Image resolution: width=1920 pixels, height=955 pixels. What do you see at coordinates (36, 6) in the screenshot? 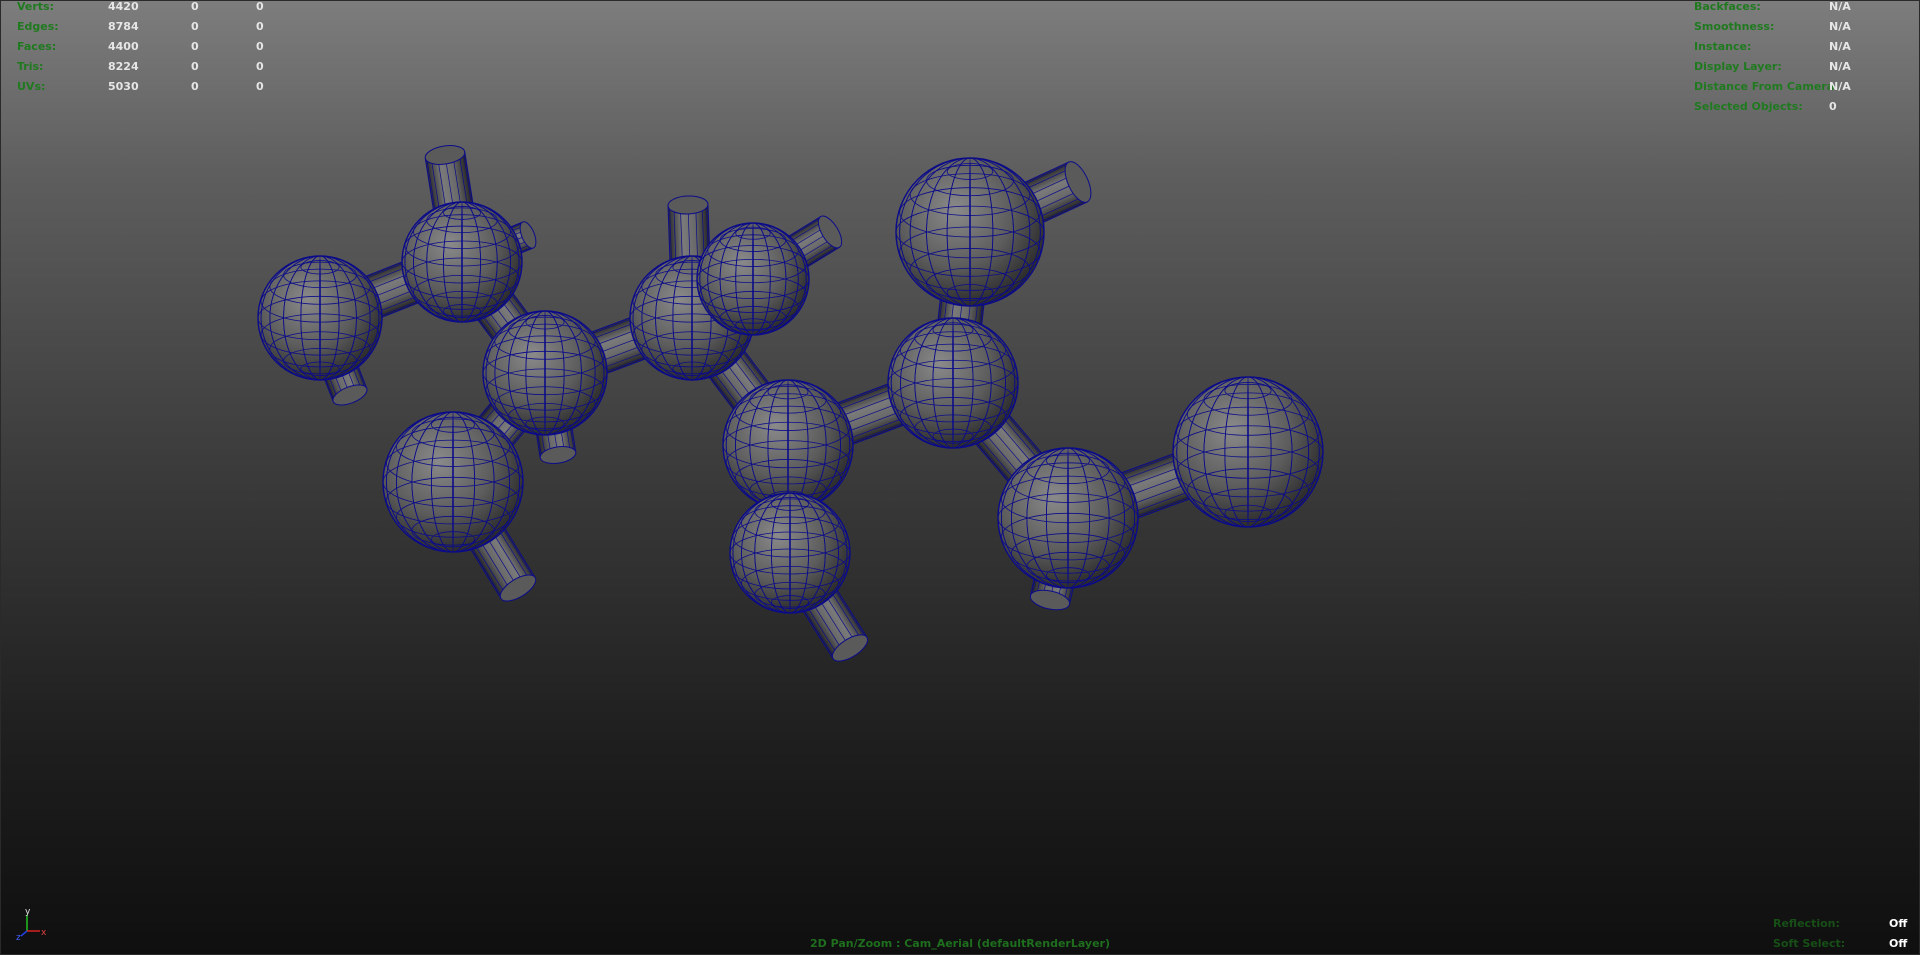
I see `verts-label: Verts:` at bounding box center [36, 6].